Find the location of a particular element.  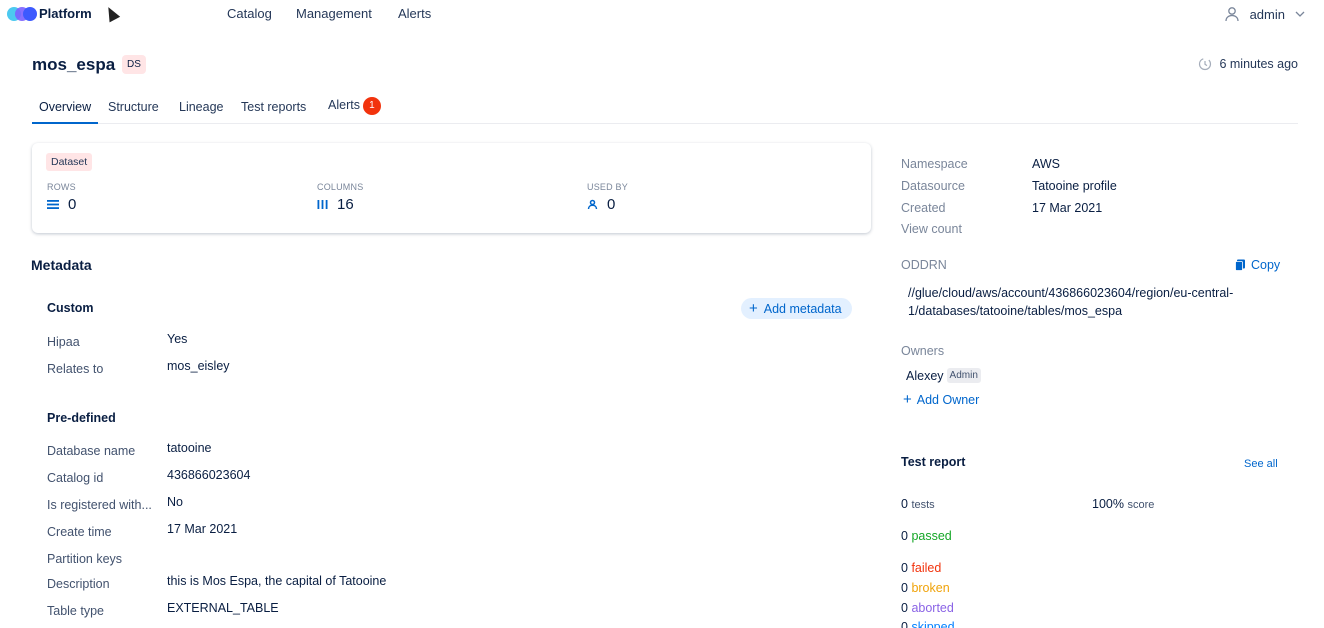

metadata-row-hipaa: Hipaa Yes is located at coordinates (447, 343).